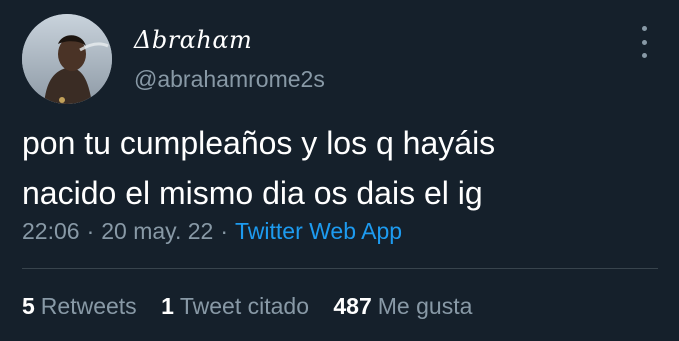  I want to click on tweet-text-line: pon tu cumpleaños y los q hayáis, so click(259, 143).